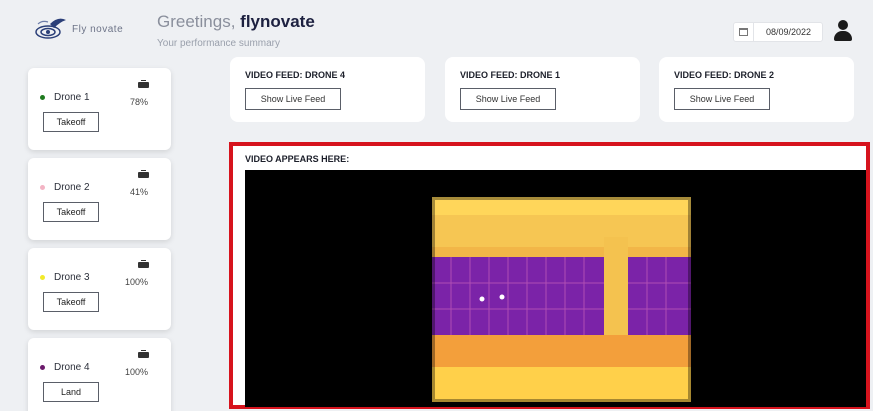 The image size is (873, 411). I want to click on greeting-prefix: Greetings,, so click(199, 21).